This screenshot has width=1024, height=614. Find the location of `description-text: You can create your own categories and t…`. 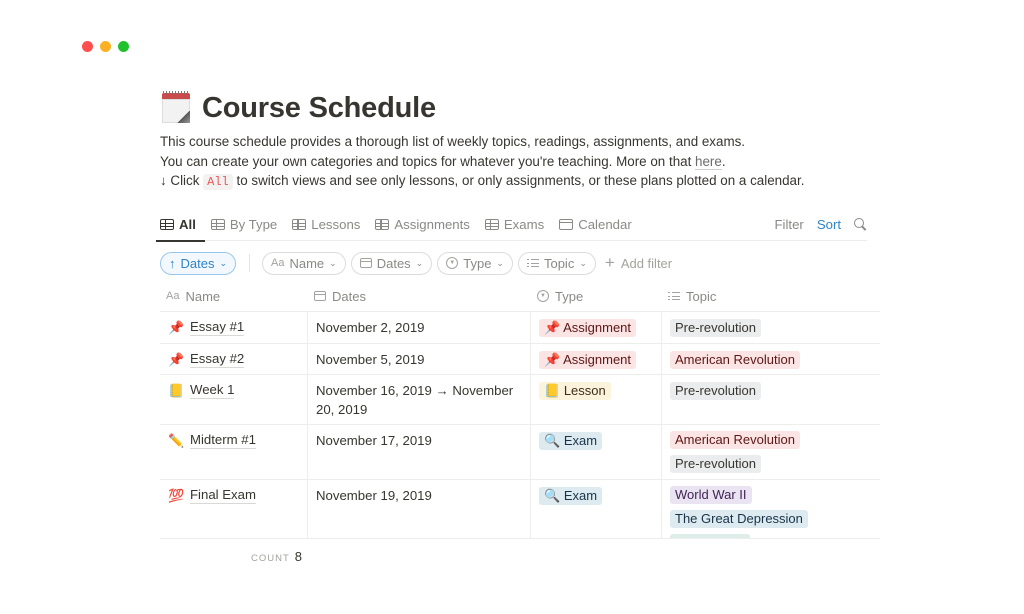

description-text: You can create your own categories and t… is located at coordinates (428, 161).